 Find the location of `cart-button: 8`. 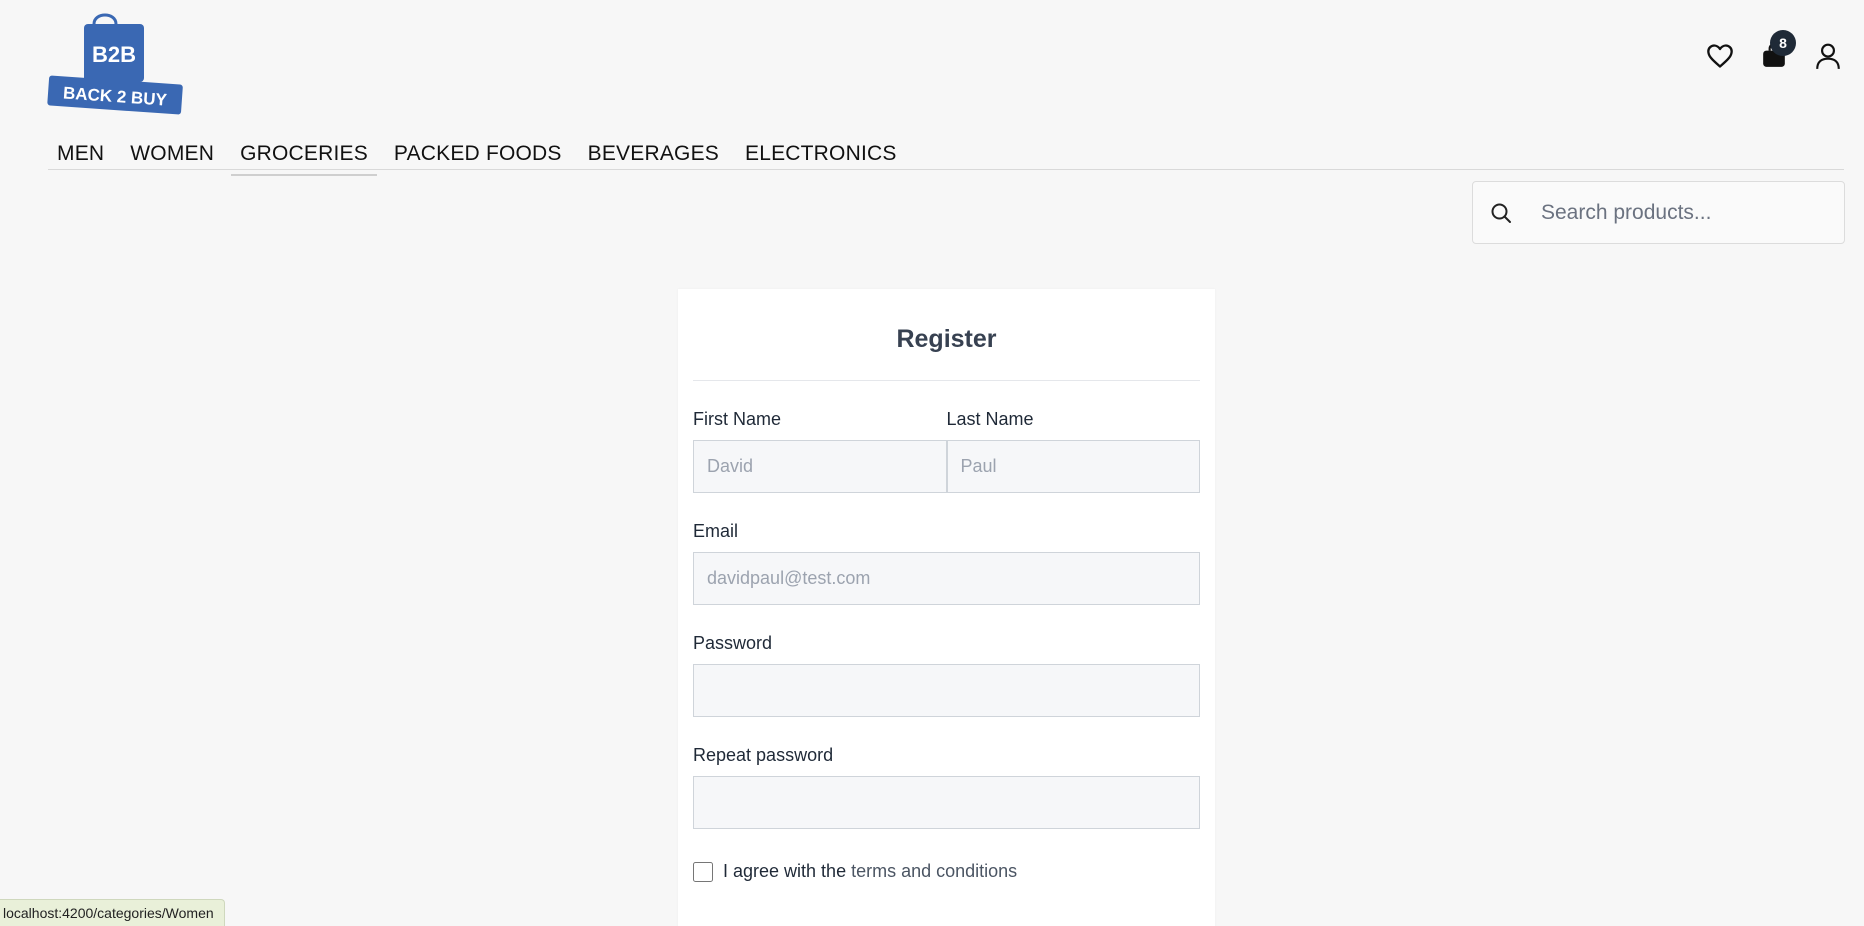

cart-button: 8 is located at coordinates (1777, 51).